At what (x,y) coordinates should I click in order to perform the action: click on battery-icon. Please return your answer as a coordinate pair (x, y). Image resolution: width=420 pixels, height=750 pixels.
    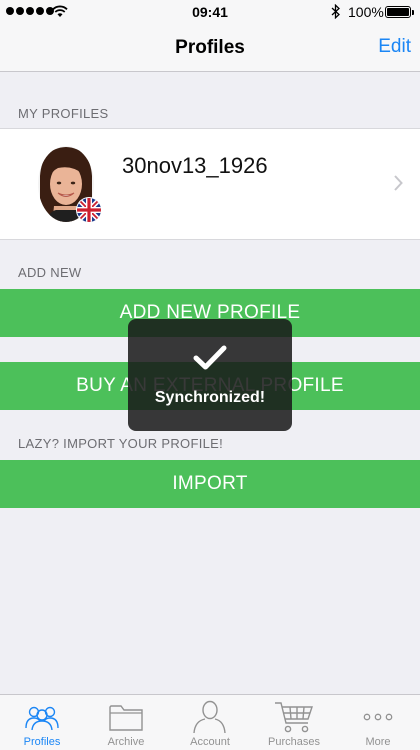
    Looking at the image, I should click on (399, 12).